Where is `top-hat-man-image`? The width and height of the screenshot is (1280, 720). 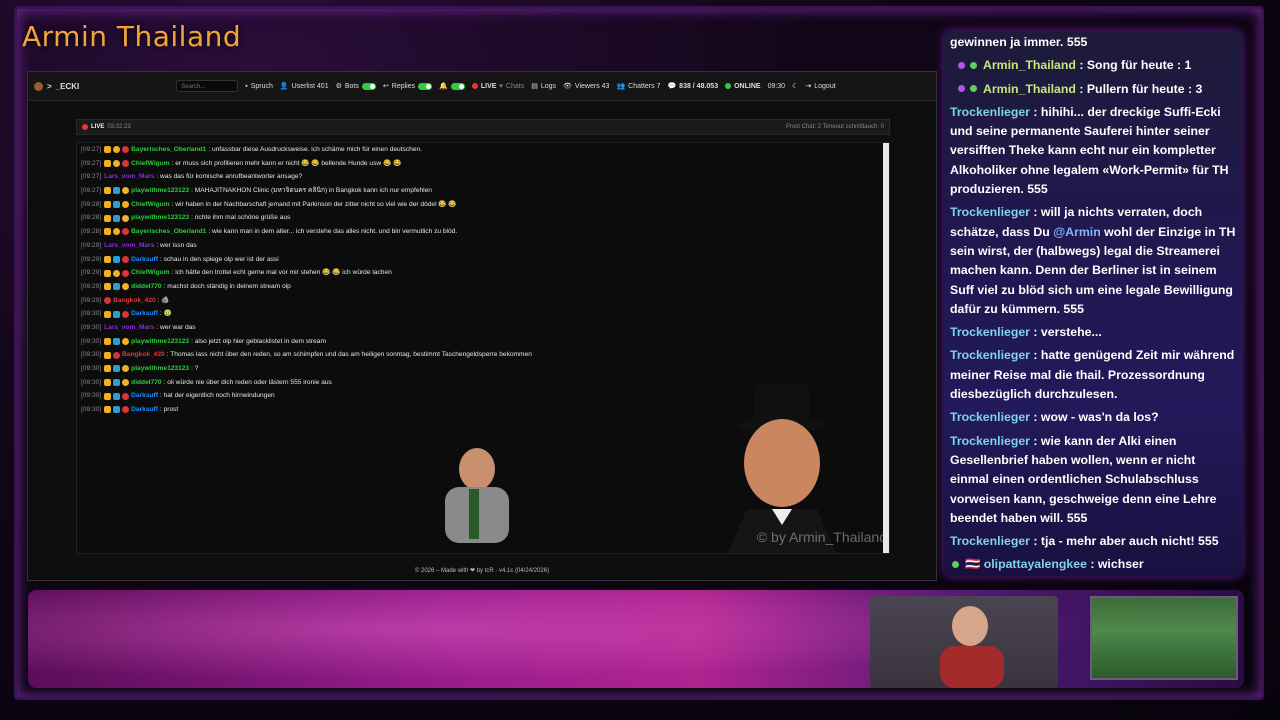 top-hat-man-image is located at coordinates (782, 469).